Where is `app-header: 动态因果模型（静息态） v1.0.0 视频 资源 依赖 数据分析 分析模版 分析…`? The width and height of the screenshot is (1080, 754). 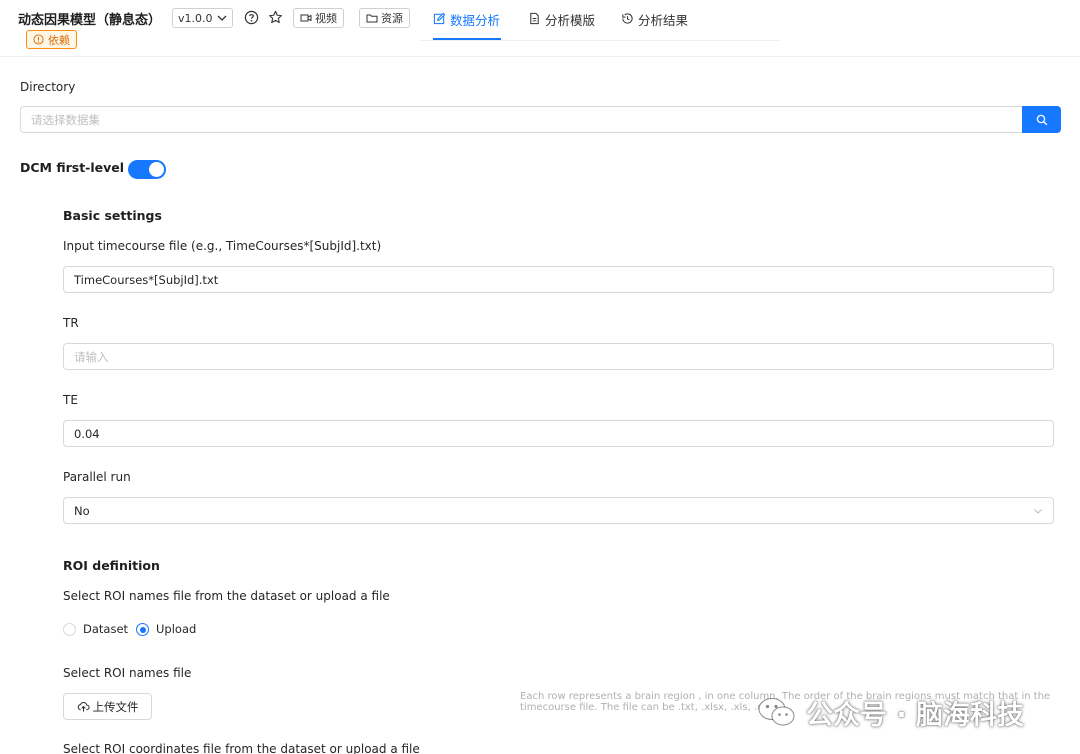
app-header: 动态因果模型（静息态） v1.0.0 视频 资源 依赖 数据分析 分析模版 分析… is located at coordinates (540, 28).